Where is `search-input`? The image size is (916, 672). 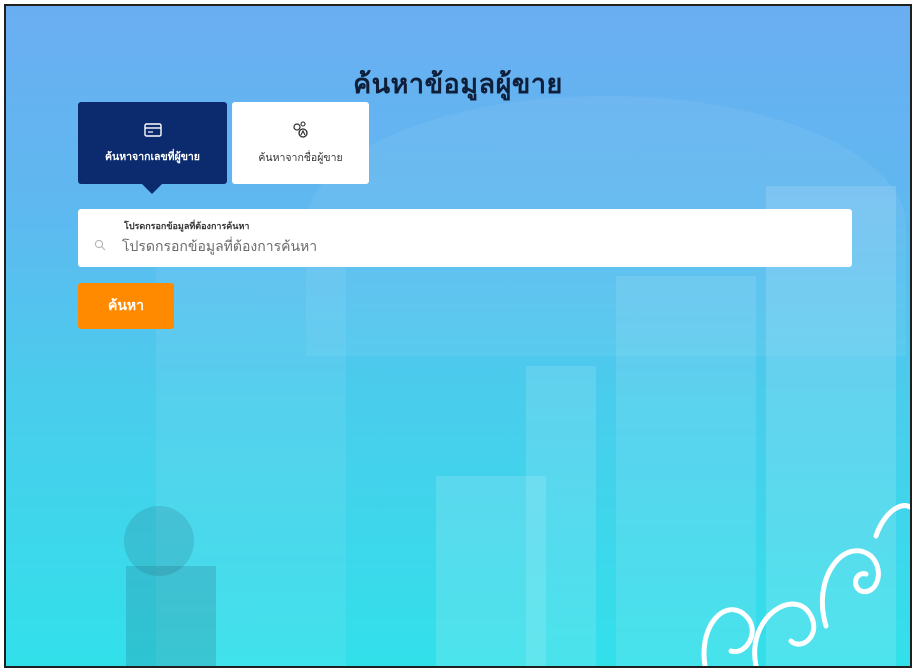
search-input is located at coordinates (472, 247).